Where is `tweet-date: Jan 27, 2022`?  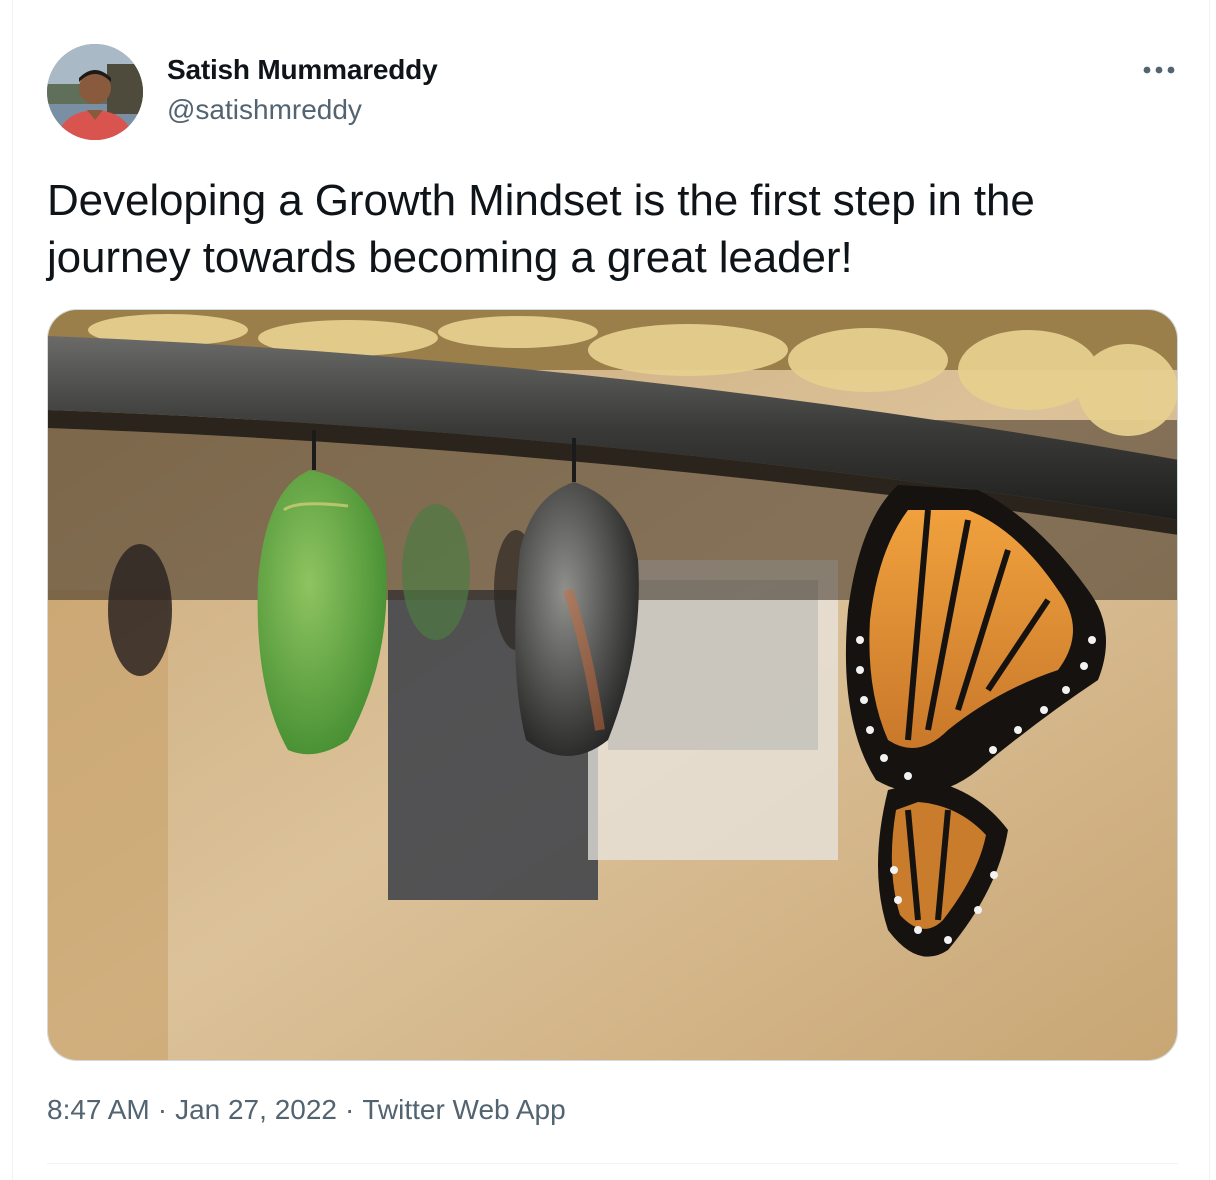
tweet-date: Jan 27, 2022 is located at coordinates (256, 1109).